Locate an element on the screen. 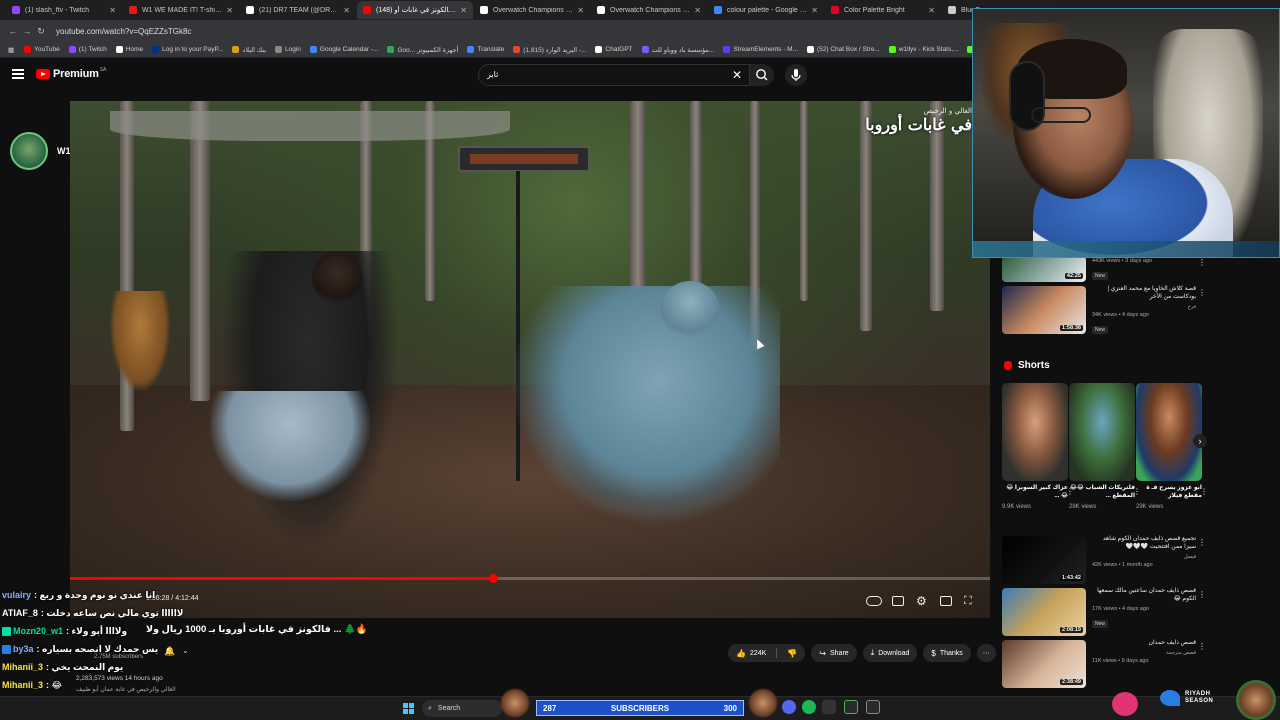  forward-icon: → is located at coordinates (27, 31).